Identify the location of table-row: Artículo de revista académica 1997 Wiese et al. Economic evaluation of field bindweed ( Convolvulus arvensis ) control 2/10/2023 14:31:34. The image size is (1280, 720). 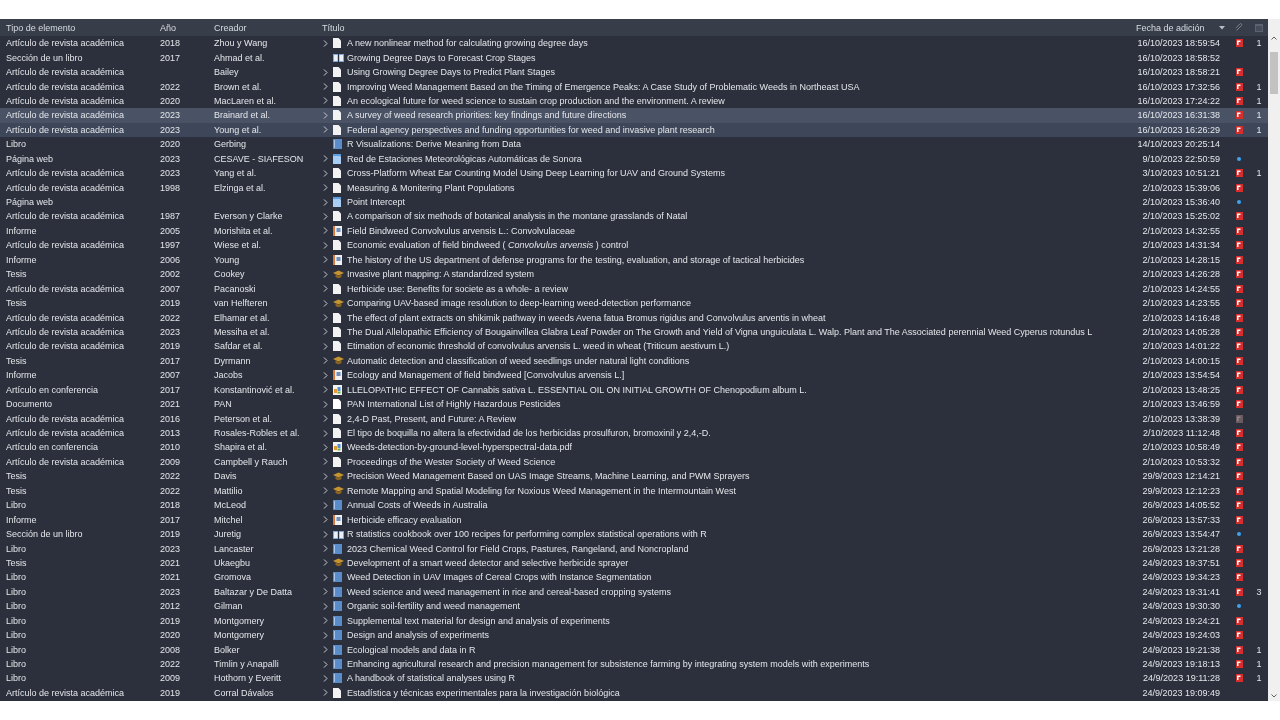
(634, 245).